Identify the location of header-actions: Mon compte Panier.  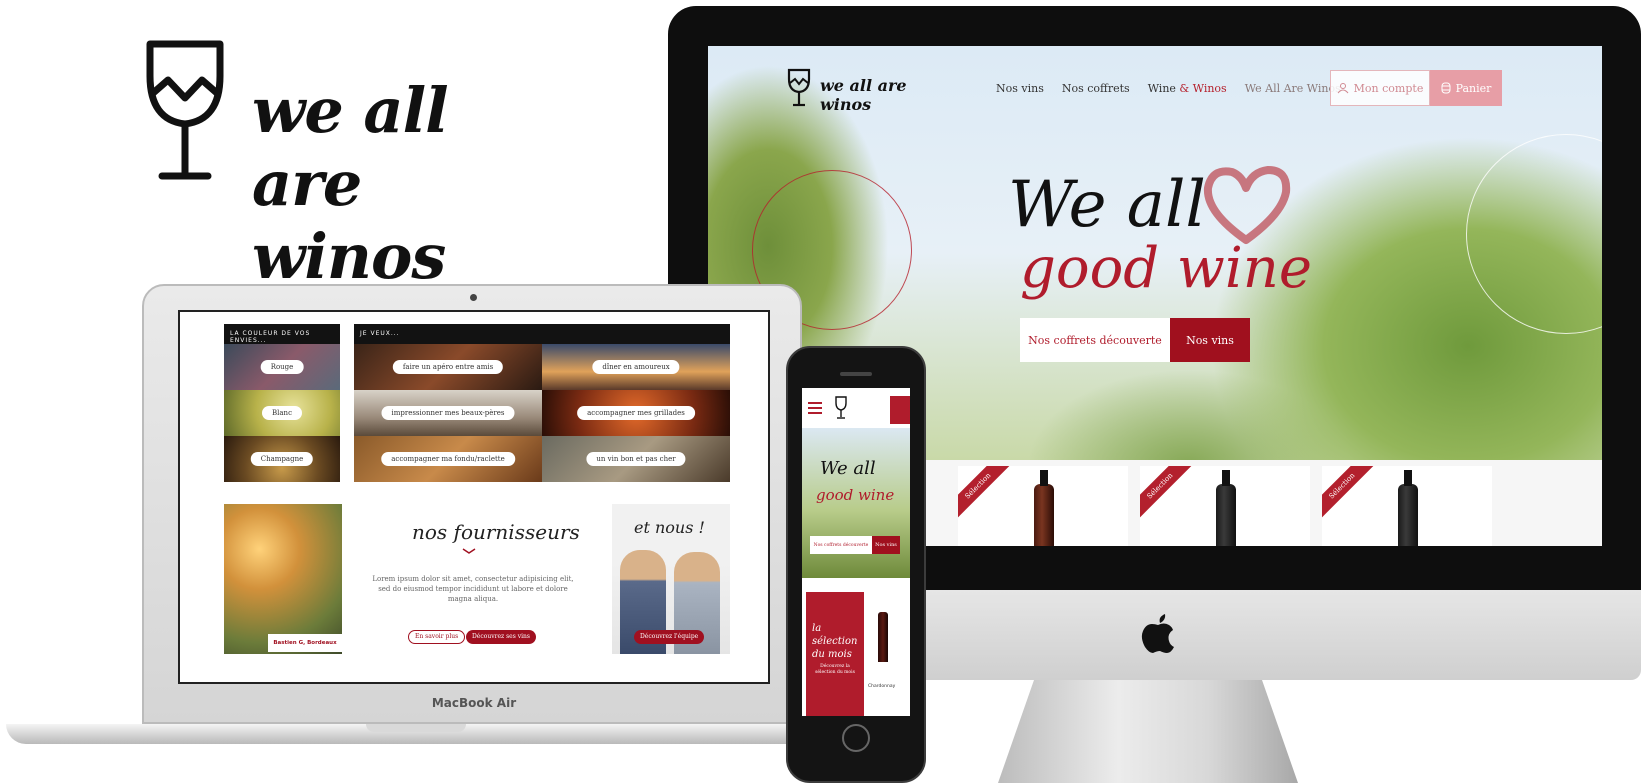
(1416, 88).